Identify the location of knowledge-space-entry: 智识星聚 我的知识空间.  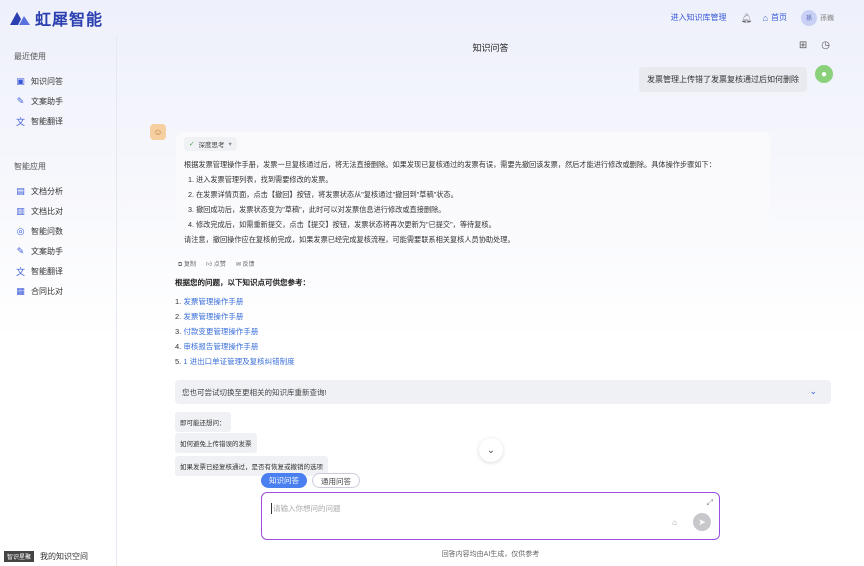
(46, 556).